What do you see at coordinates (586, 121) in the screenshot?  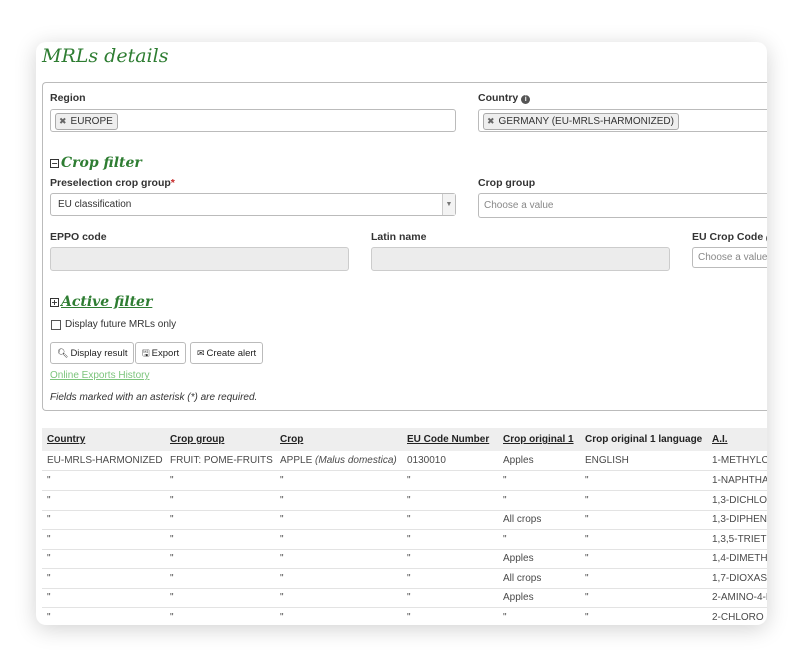 I see `country-chip-label: GERMANY (EU-MRLS-HARMONIZED)` at bounding box center [586, 121].